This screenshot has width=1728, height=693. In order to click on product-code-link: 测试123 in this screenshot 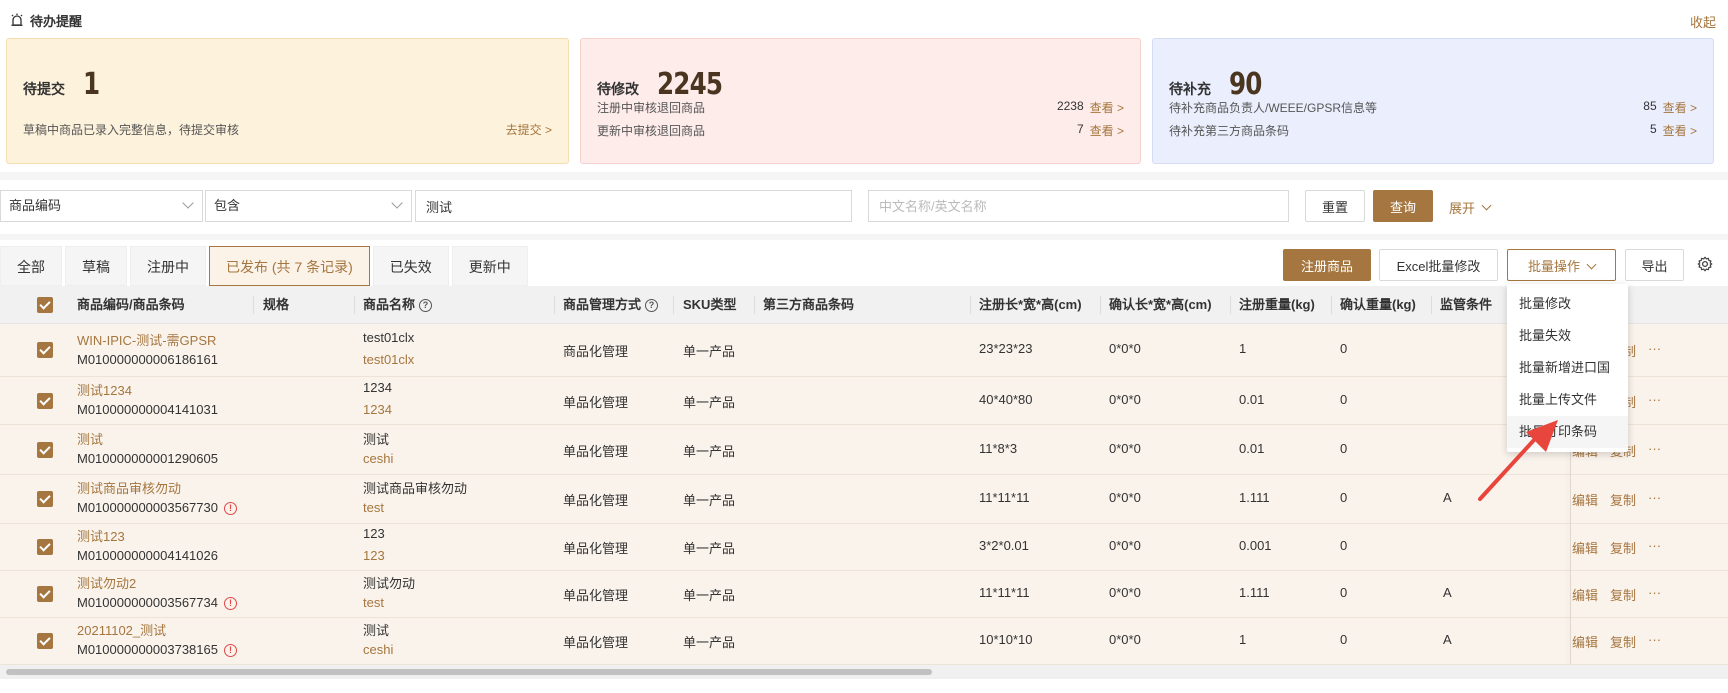, I will do `click(101, 535)`.